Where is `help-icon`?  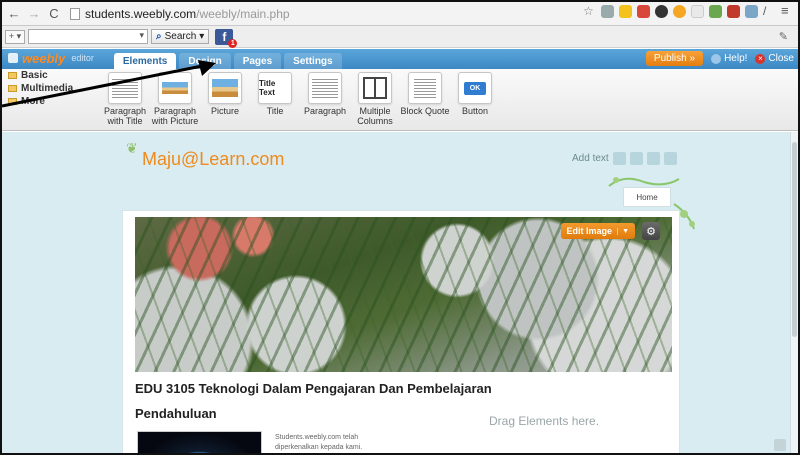 help-icon is located at coordinates (716, 58).